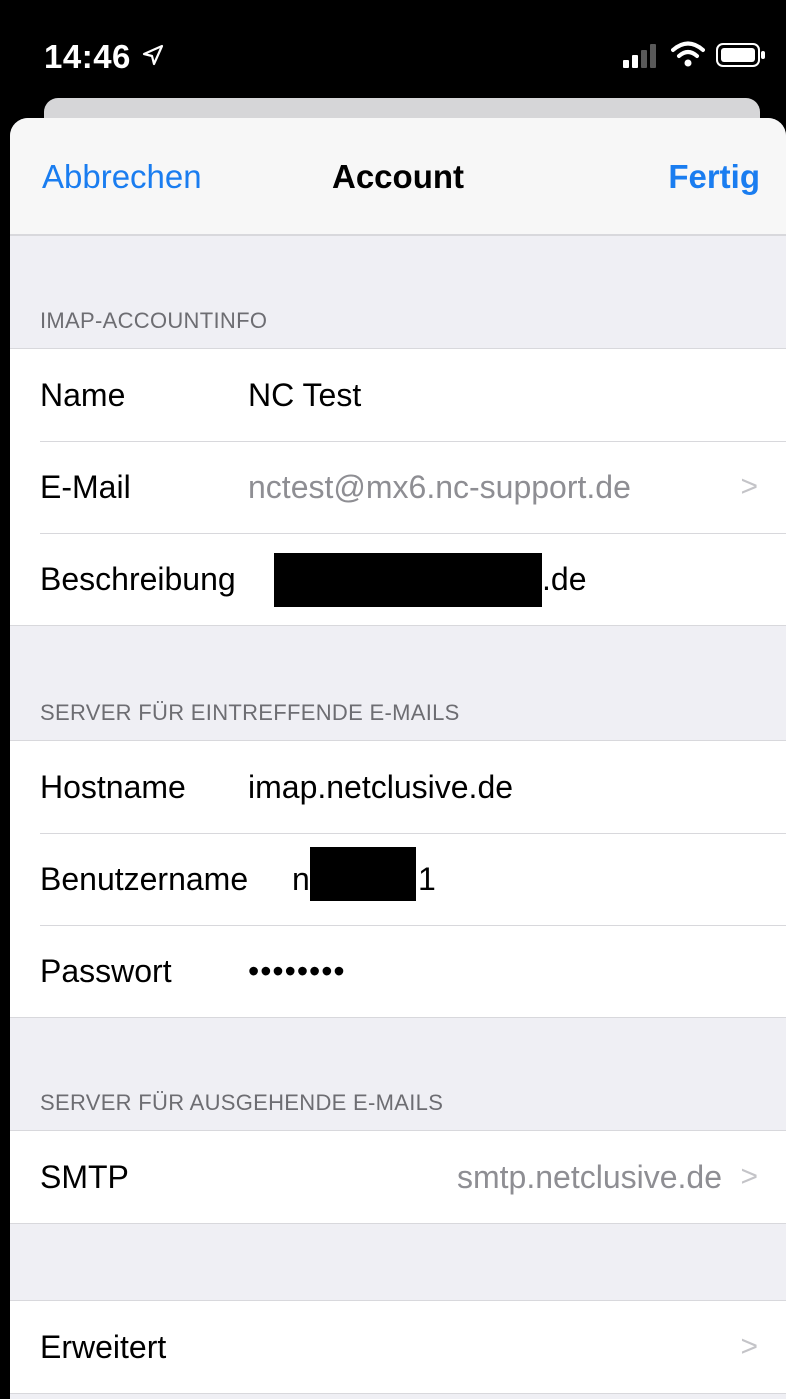 The image size is (786, 1399). Describe the element at coordinates (740, 55) in the screenshot. I see `battery-icon` at that location.